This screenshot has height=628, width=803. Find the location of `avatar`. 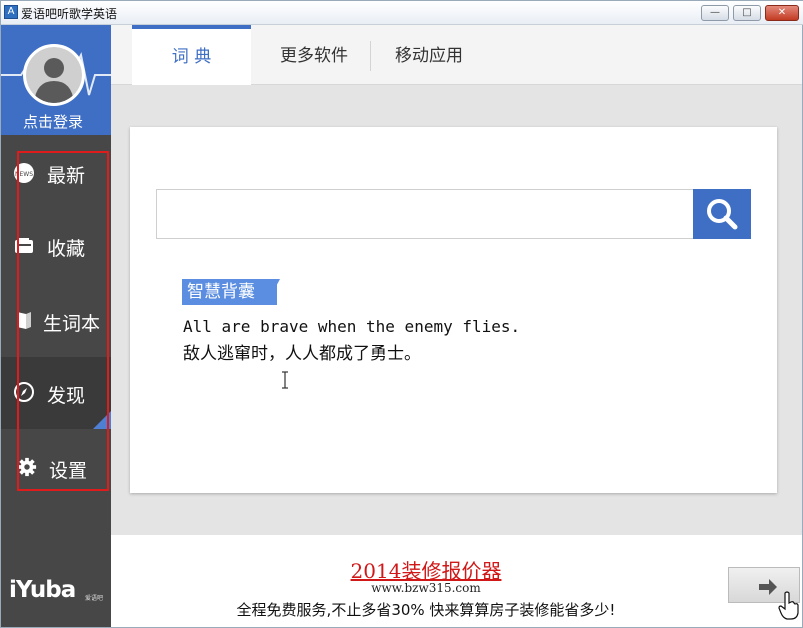

avatar is located at coordinates (54, 75).